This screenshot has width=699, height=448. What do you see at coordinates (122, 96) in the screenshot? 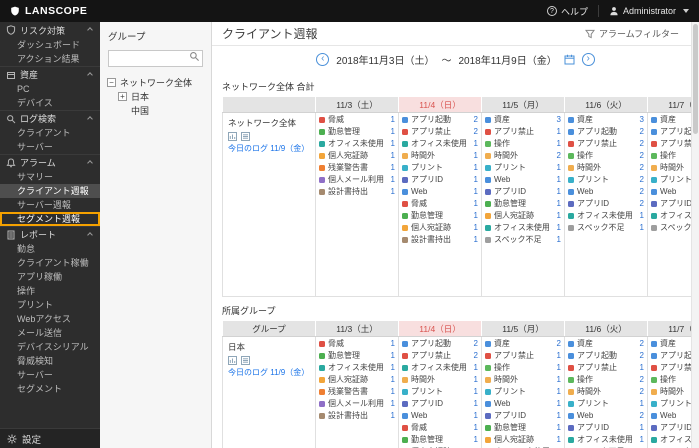
I see `tree-expander-icon: +` at bounding box center [122, 96].